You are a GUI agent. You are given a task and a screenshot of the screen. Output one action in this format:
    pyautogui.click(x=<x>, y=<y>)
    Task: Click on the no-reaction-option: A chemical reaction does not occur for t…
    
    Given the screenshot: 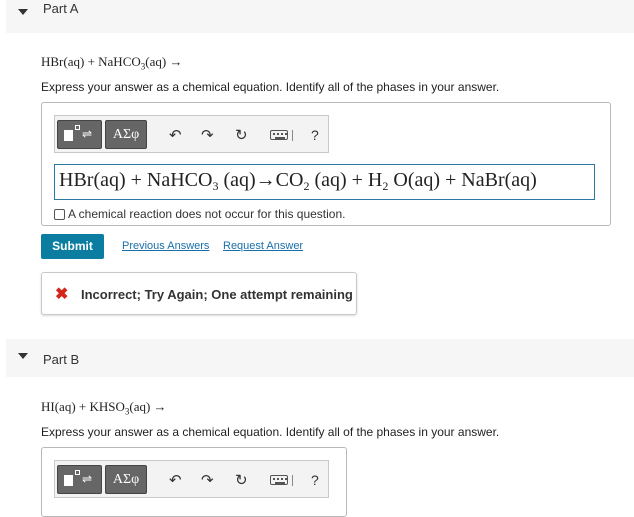 What is the action you would take?
    pyautogui.click(x=199, y=214)
    